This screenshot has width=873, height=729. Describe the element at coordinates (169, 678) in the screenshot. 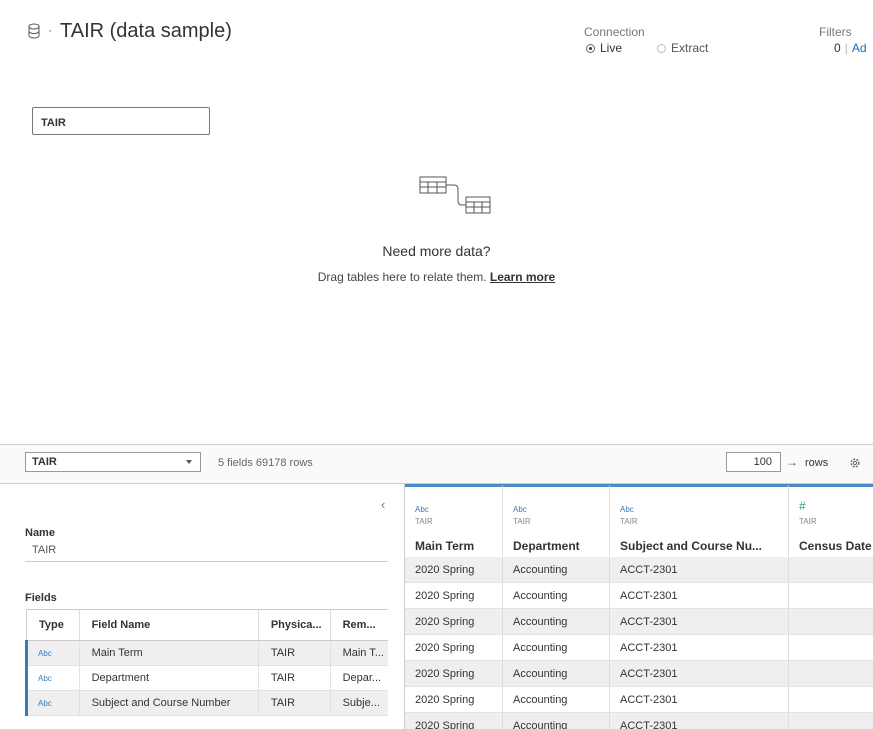

I see `field-name: Department` at that location.